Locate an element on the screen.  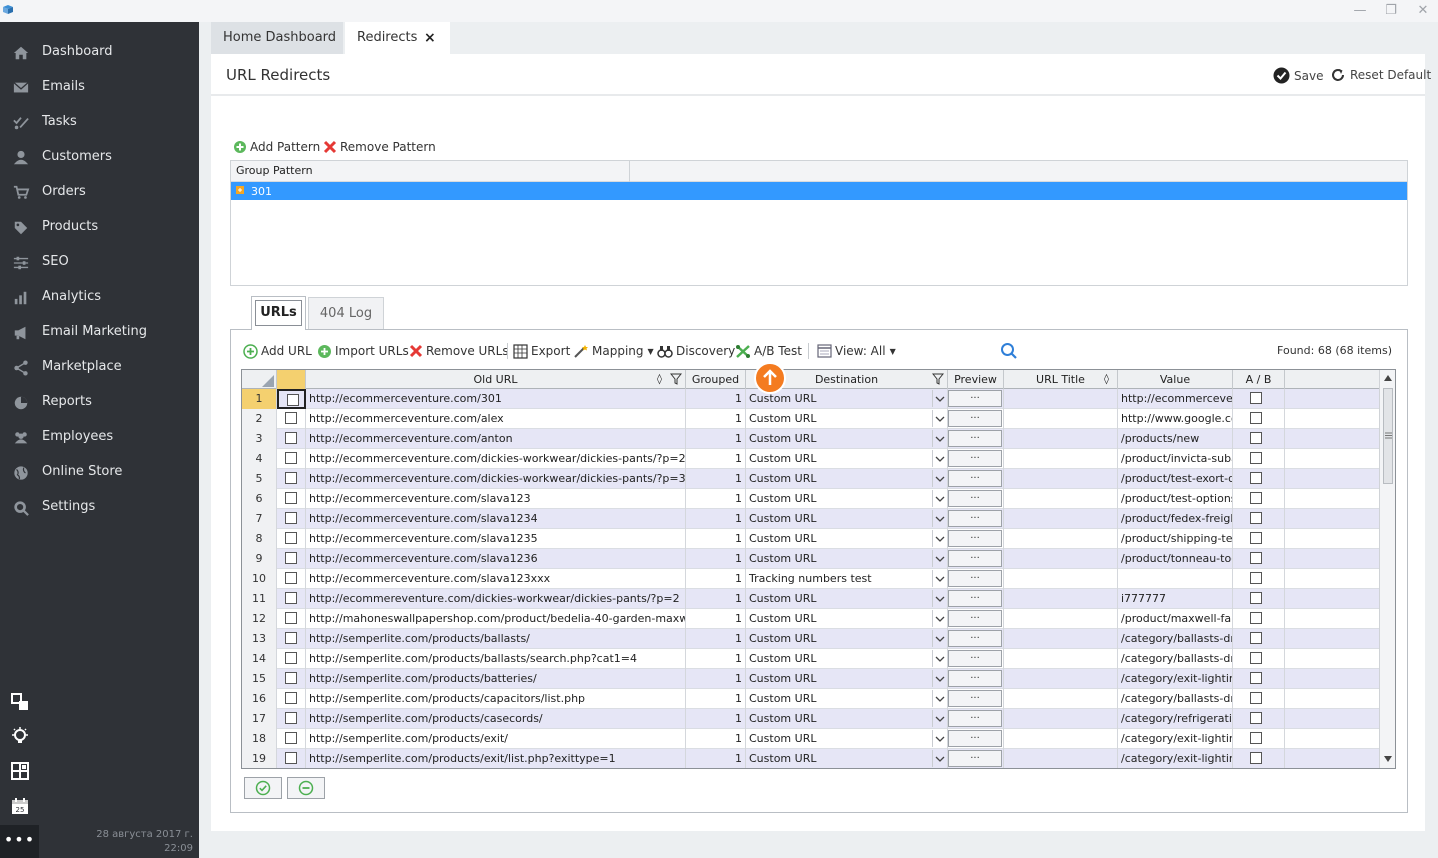
checkbox-column-header is located at coordinates (291, 379).